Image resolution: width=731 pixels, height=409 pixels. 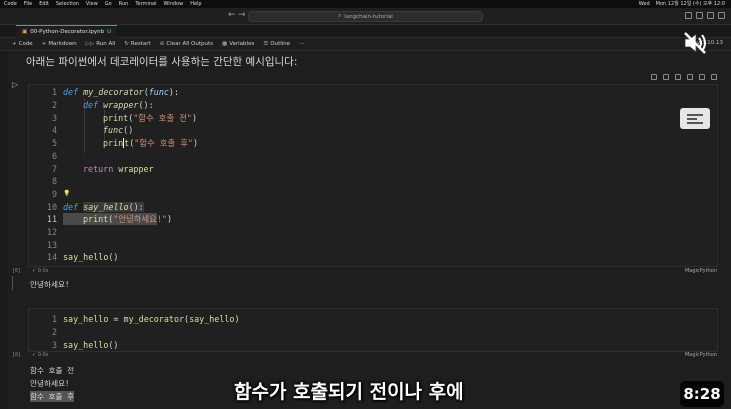 What do you see at coordinates (137, 44) in the screenshot?
I see `restart-button: ↻ Restart` at bounding box center [137, 44].